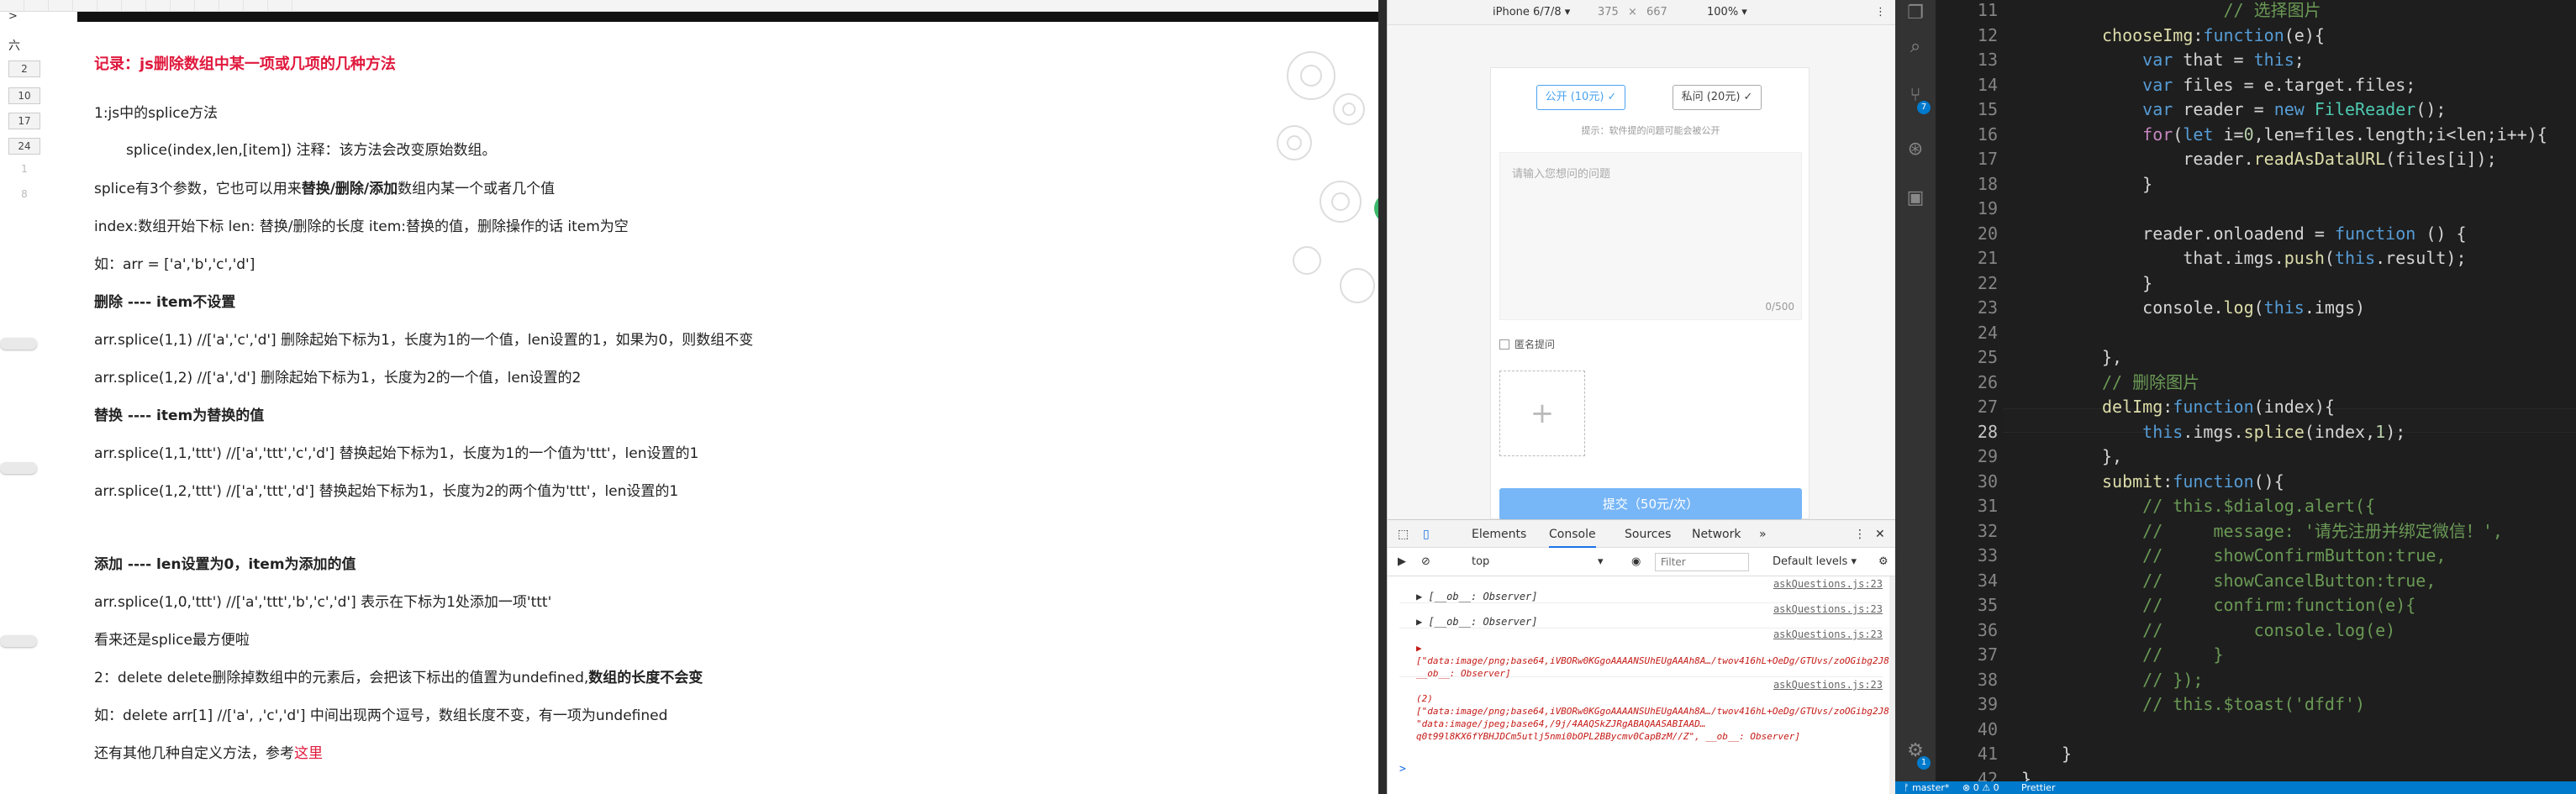 Image resolution: width=2576 pixels, height=794 pixels. What do you see at coordinates (2274, 109) in the screenshot?
I see `code-line: var reader = new FileReader();` at bounding box center [2274, 109].